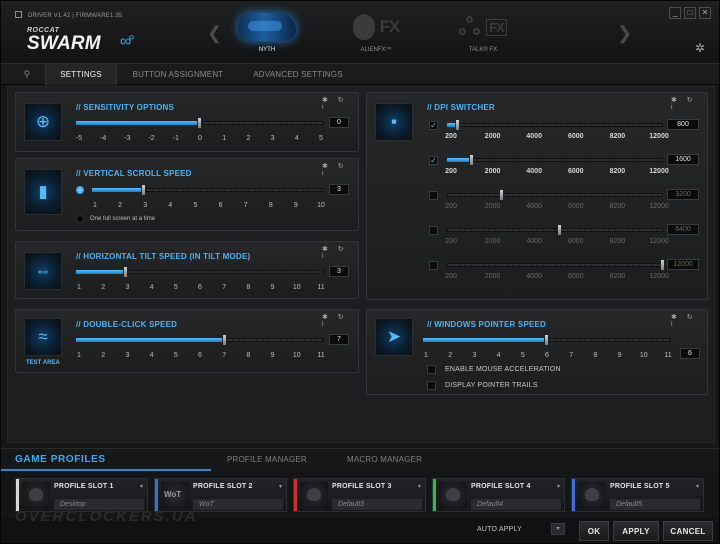  I want to click on tab-settings: SETTINGS, so click(81, 74).